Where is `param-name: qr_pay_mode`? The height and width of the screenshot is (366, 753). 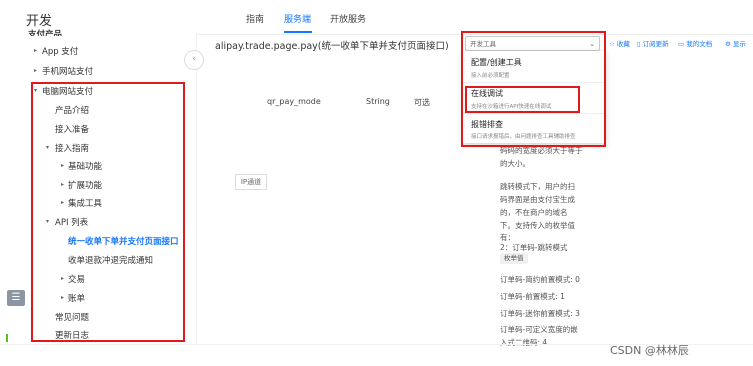 param-name: qr_pay_mode is located at coordinates (294, 101).